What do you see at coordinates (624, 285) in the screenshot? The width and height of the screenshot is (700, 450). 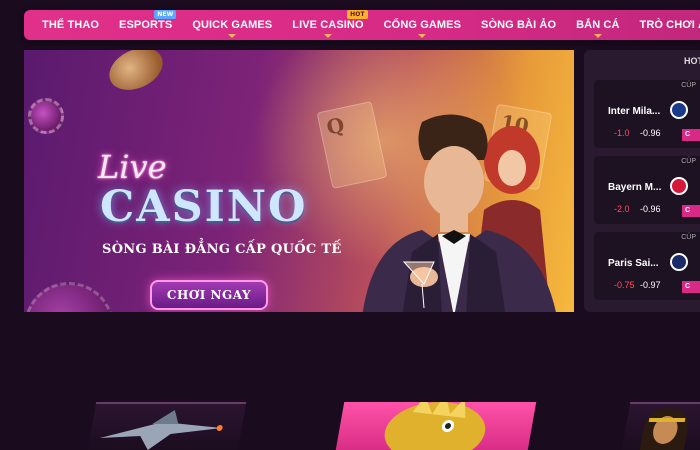 I see `handicap-odd: -0.75` at bounding box center [624, 285].